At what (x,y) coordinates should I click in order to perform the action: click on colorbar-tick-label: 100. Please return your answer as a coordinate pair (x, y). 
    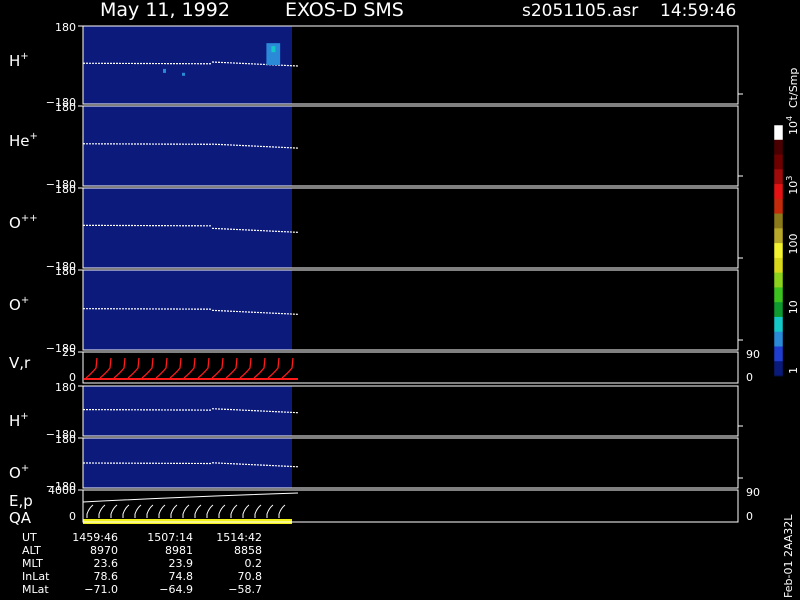
    Looking at the image, I should click on (793, 244).